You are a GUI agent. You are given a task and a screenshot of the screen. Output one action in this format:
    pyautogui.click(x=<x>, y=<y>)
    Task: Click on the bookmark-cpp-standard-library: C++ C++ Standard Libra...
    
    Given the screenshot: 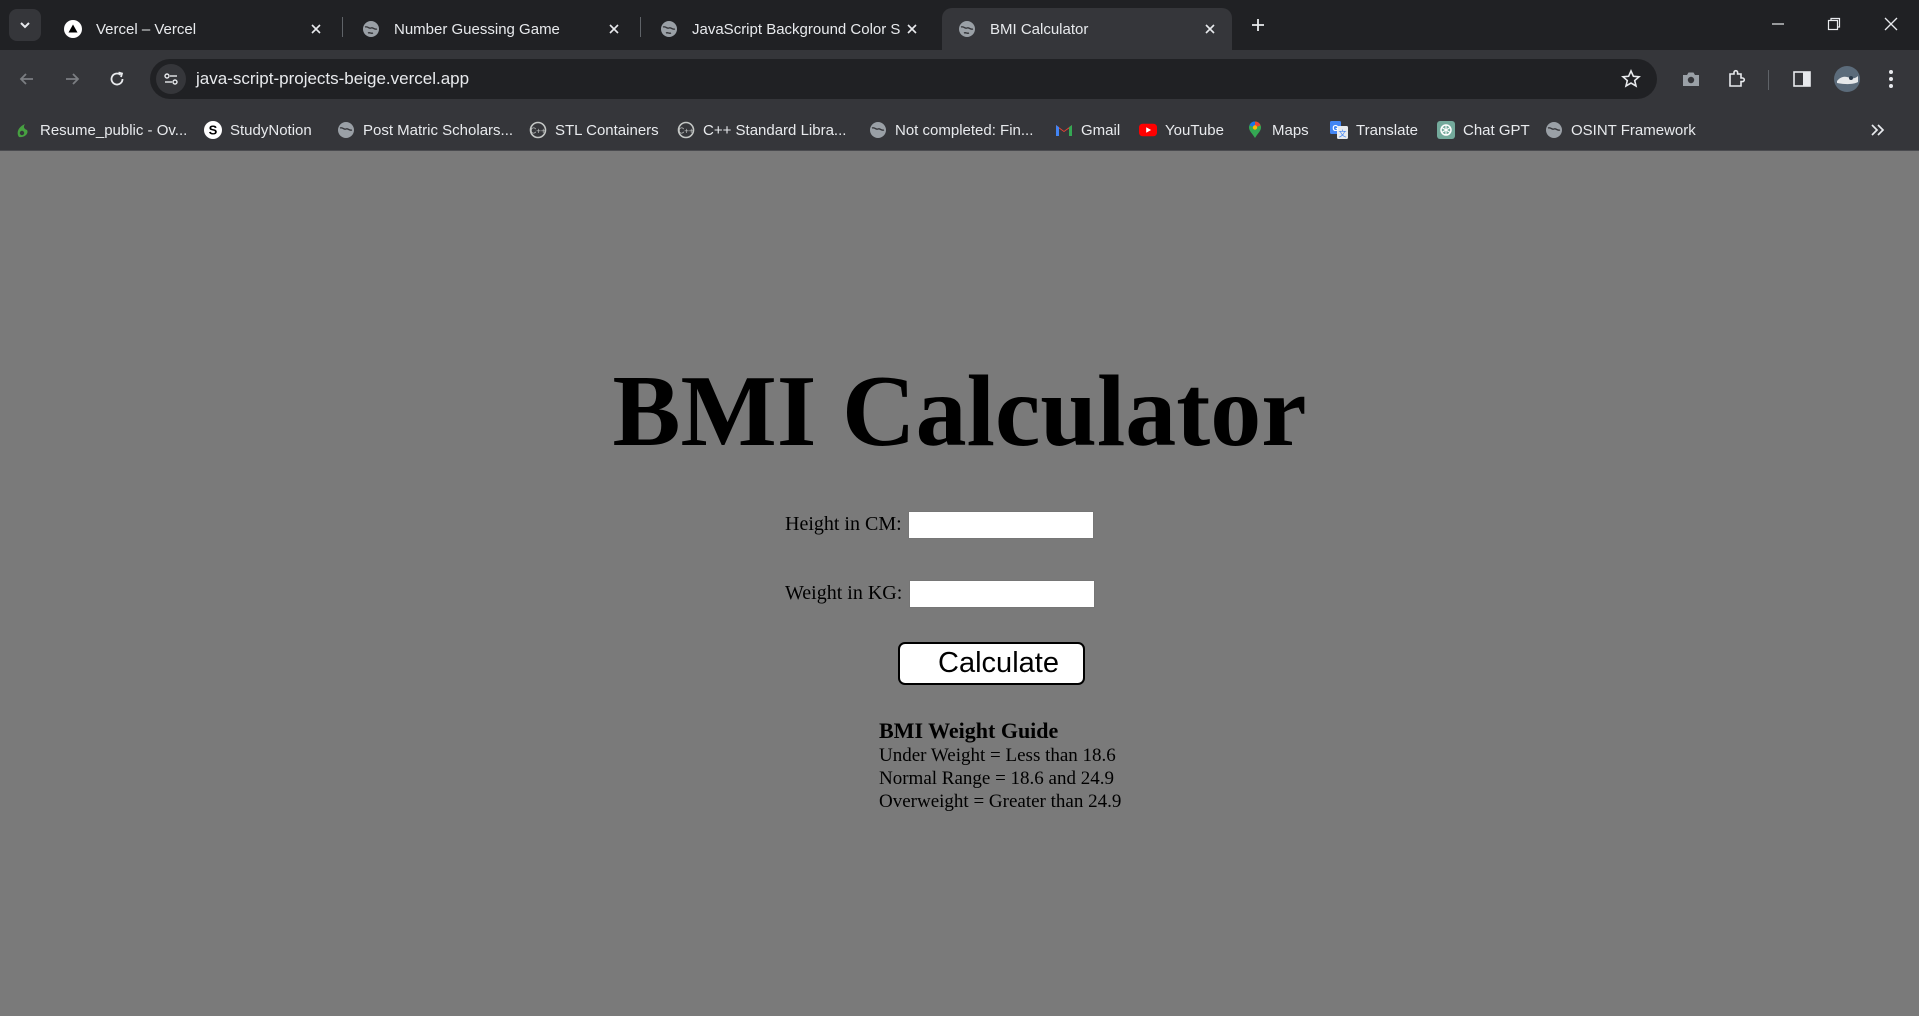 What is the action you would take?
    pyautogui.click(x=761, y=130)
    